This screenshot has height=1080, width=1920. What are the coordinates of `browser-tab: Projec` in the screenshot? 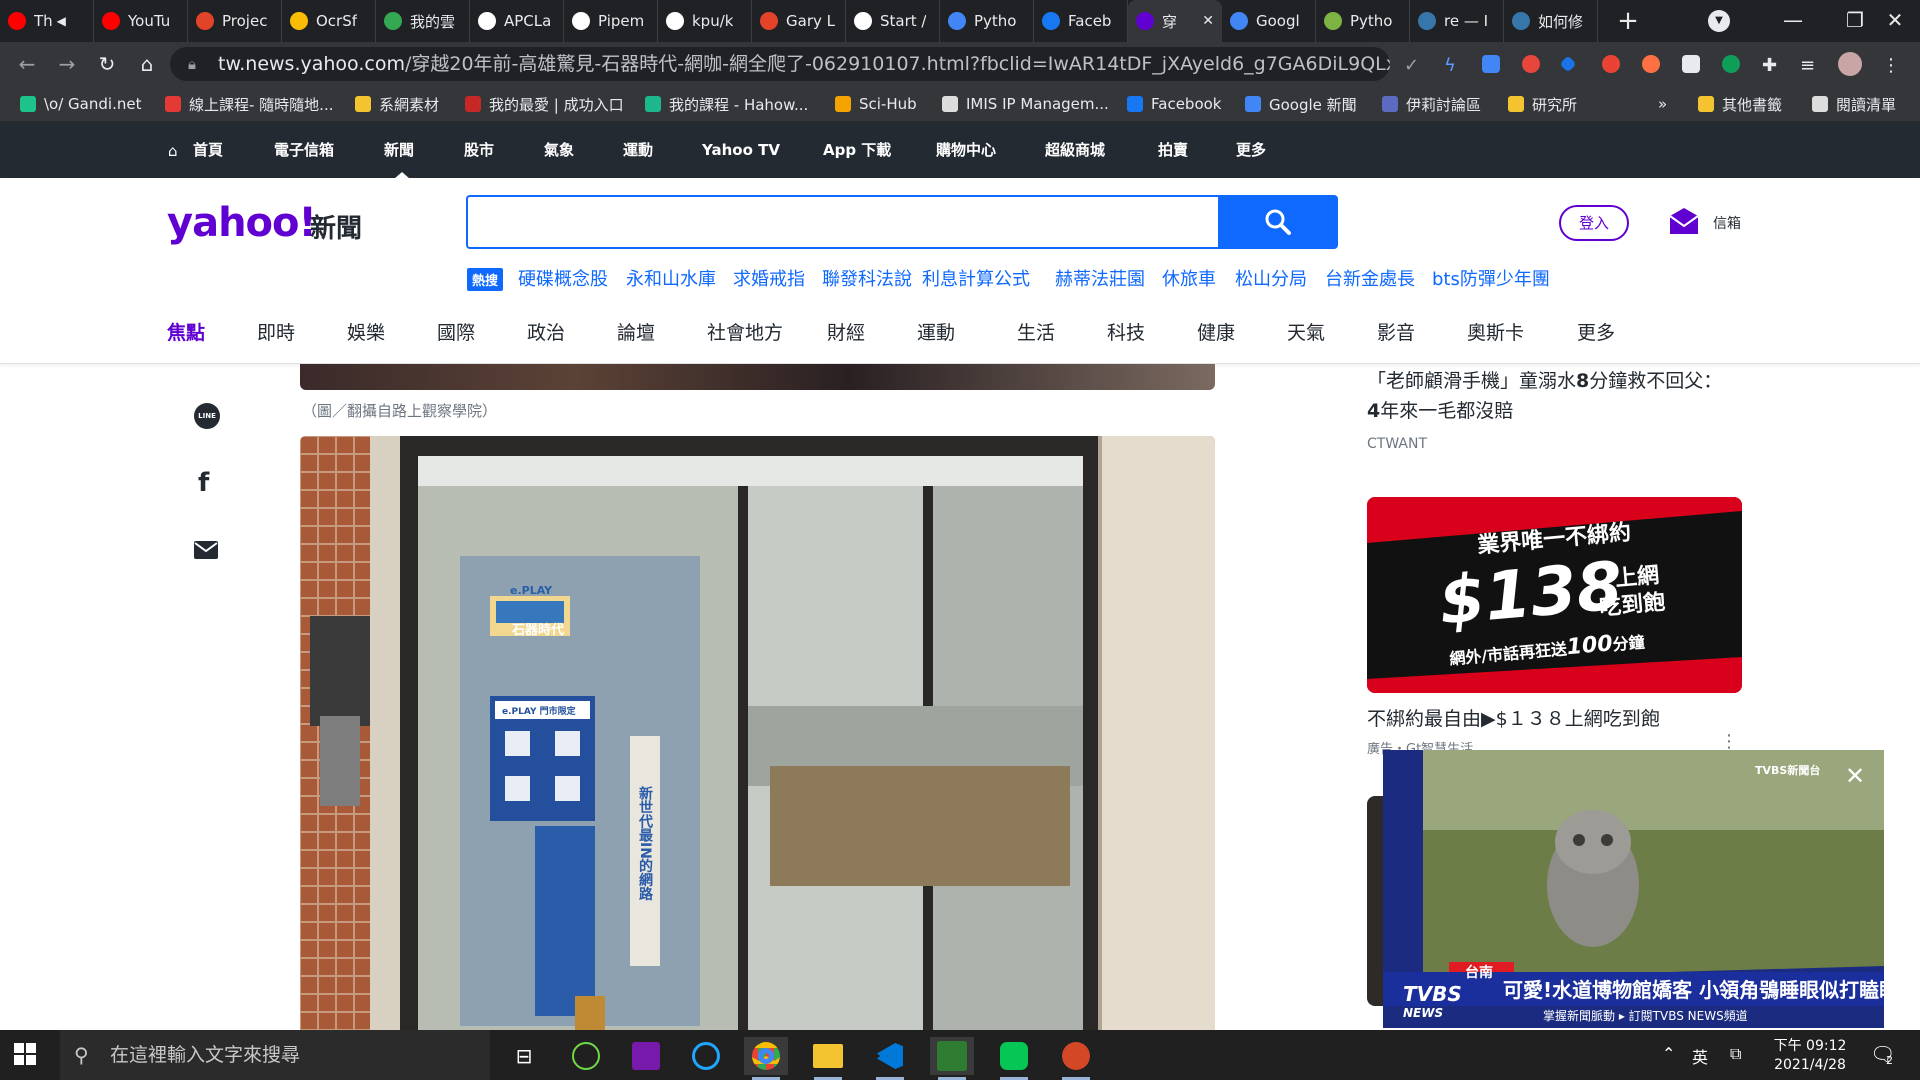 It's located at (235, 21).